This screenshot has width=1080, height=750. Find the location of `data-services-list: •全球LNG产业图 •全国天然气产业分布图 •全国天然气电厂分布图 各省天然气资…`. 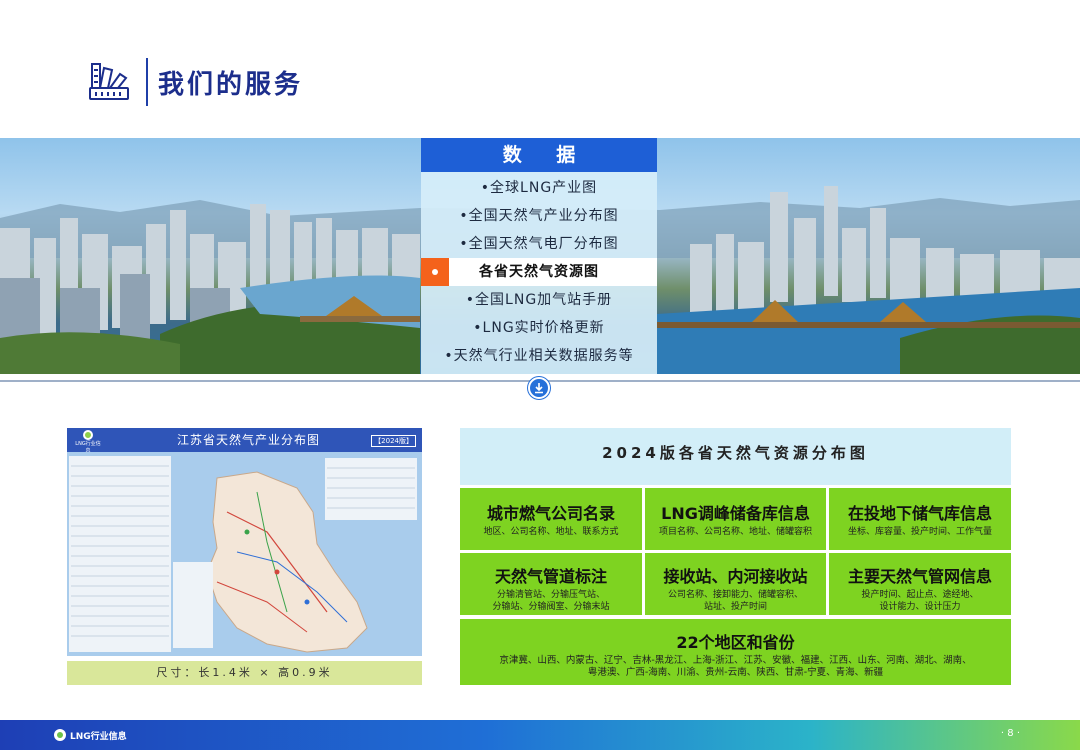

data-services-list: •全球LNG产业图 •全国天然气产业分布图 •全国天然气电厂分布图 各省天然气资… is located at coordinates (539, 273).